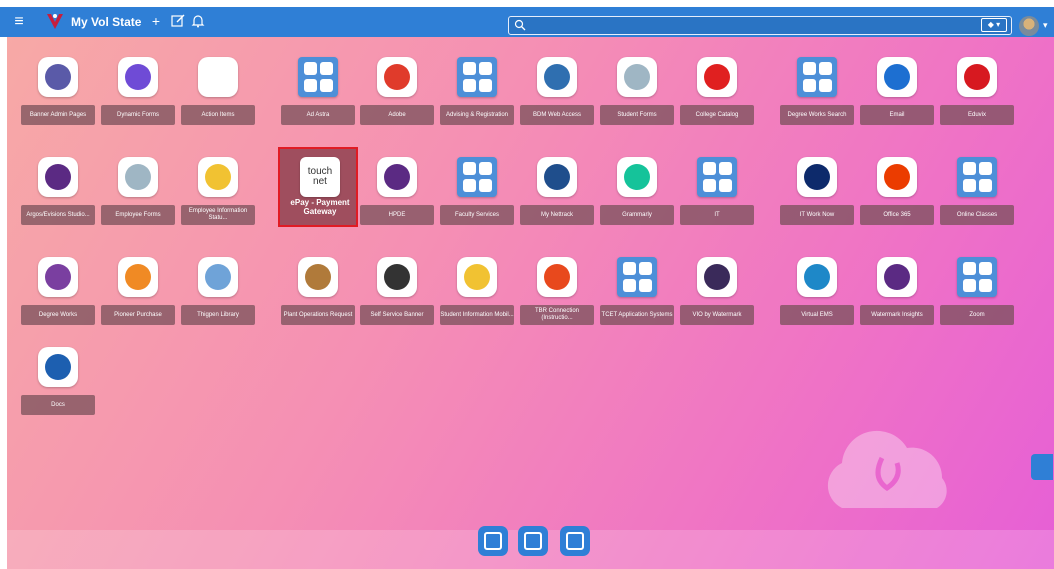 This screenshot has height=569, width=1054. Describe the element at coordinates (397, 77) in the screenshot. I see `adobe-icon` at that location.